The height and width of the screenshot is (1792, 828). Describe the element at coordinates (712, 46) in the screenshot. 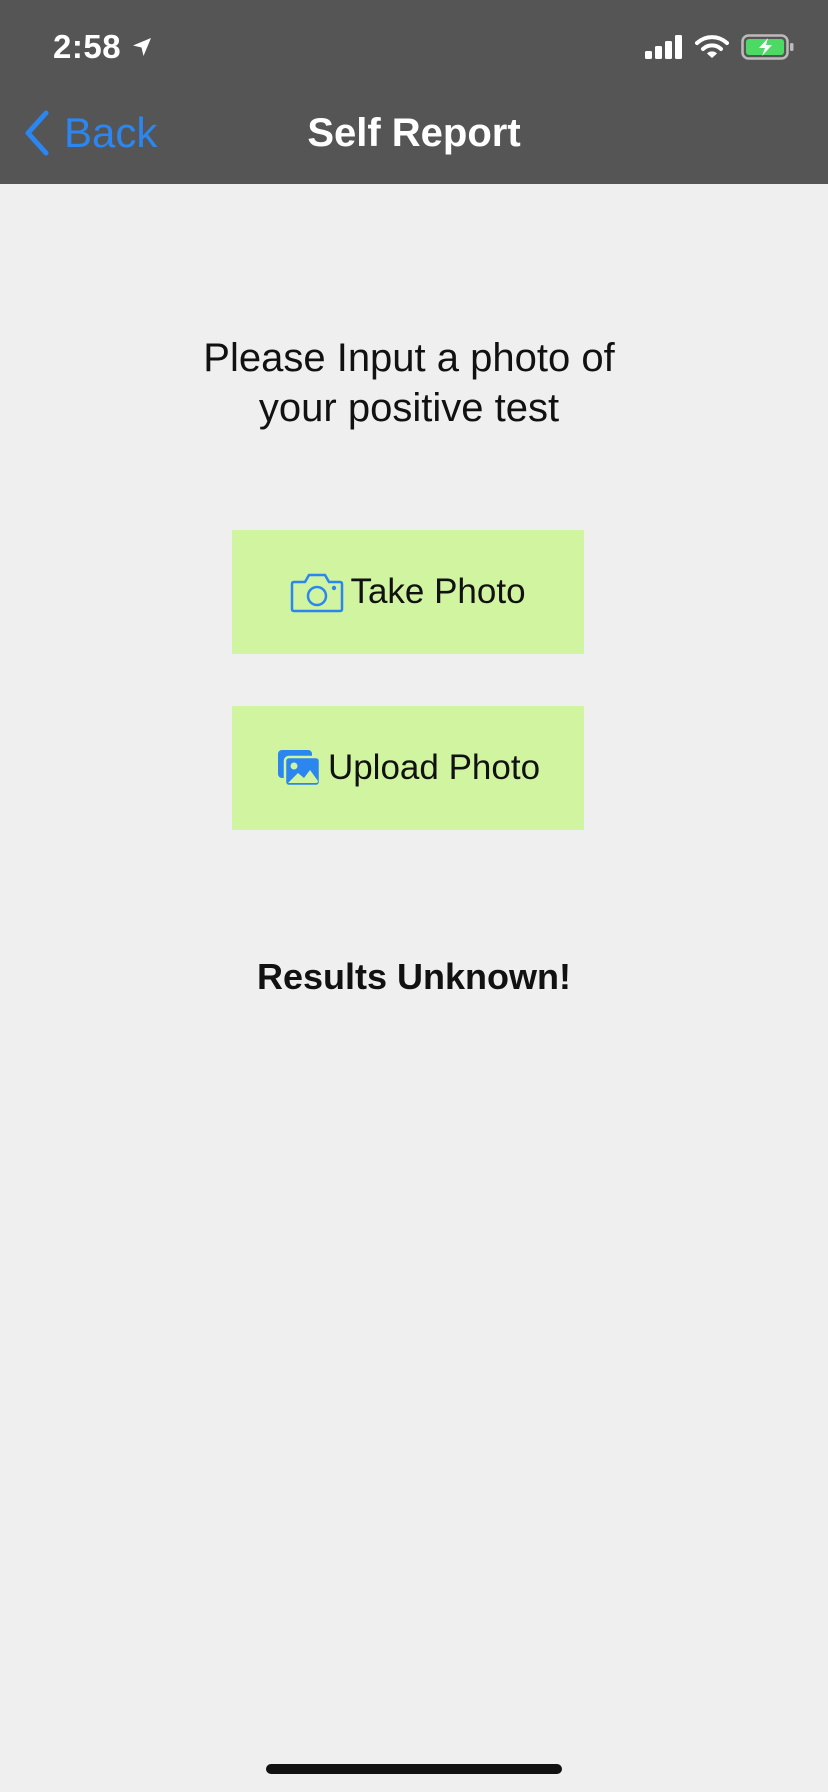

I see `wifi-icon` at that location.